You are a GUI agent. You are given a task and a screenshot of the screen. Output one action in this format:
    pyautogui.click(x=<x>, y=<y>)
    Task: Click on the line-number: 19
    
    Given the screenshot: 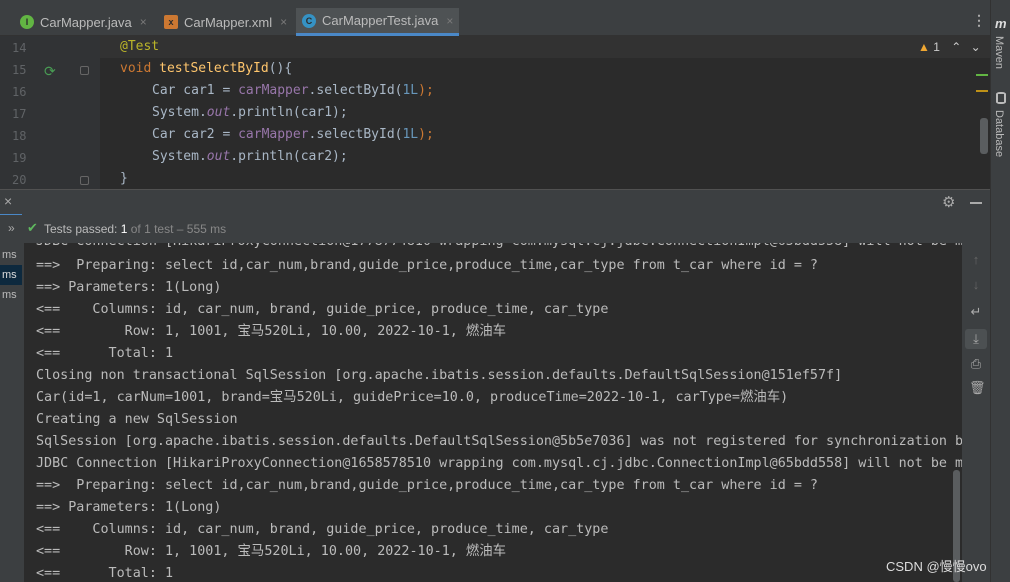 What is the action you would take?
    pyautogui.click(x=19, y=158)
    